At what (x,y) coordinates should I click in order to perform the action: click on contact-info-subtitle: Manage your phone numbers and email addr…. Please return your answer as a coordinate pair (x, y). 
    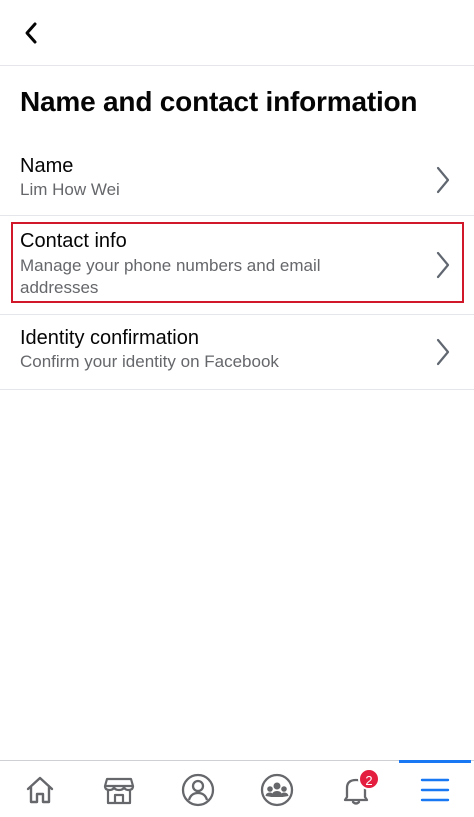
    Looking at the image, I should click on (170, 276).